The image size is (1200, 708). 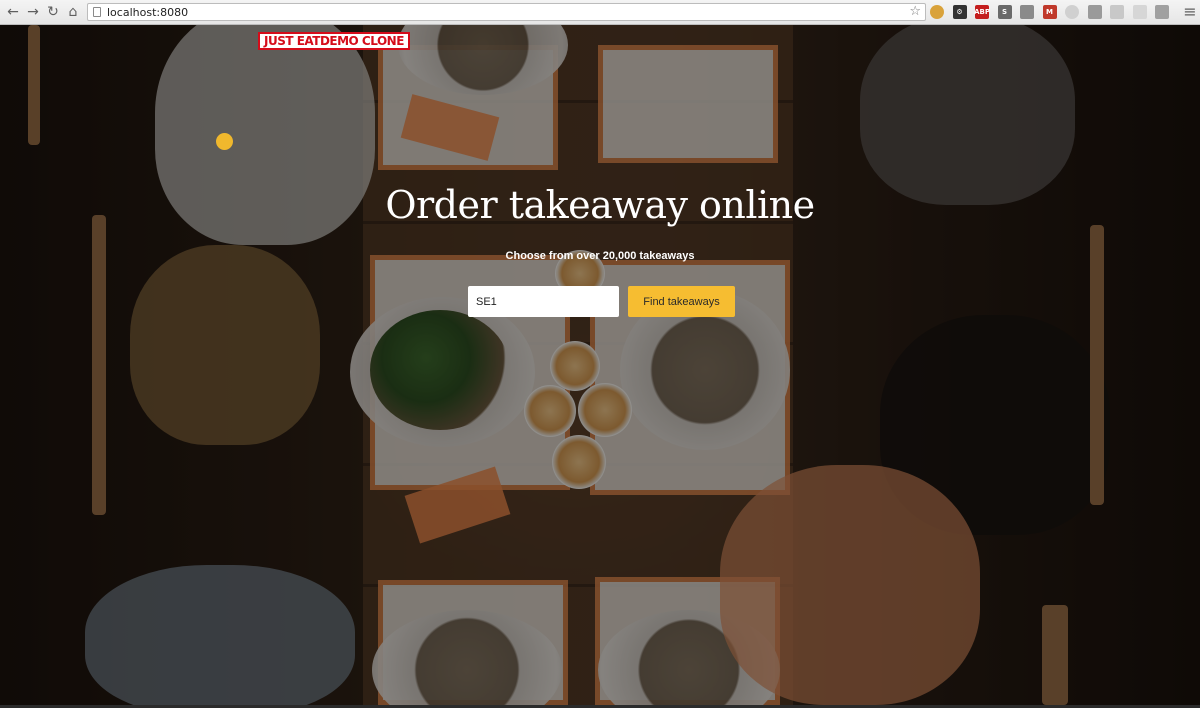 I want to click on browser-toolbar: ← → ↻ ⌂ localhost:8080 ☆ ⚙ ABP S M ≡, so click(x=600, y=12).